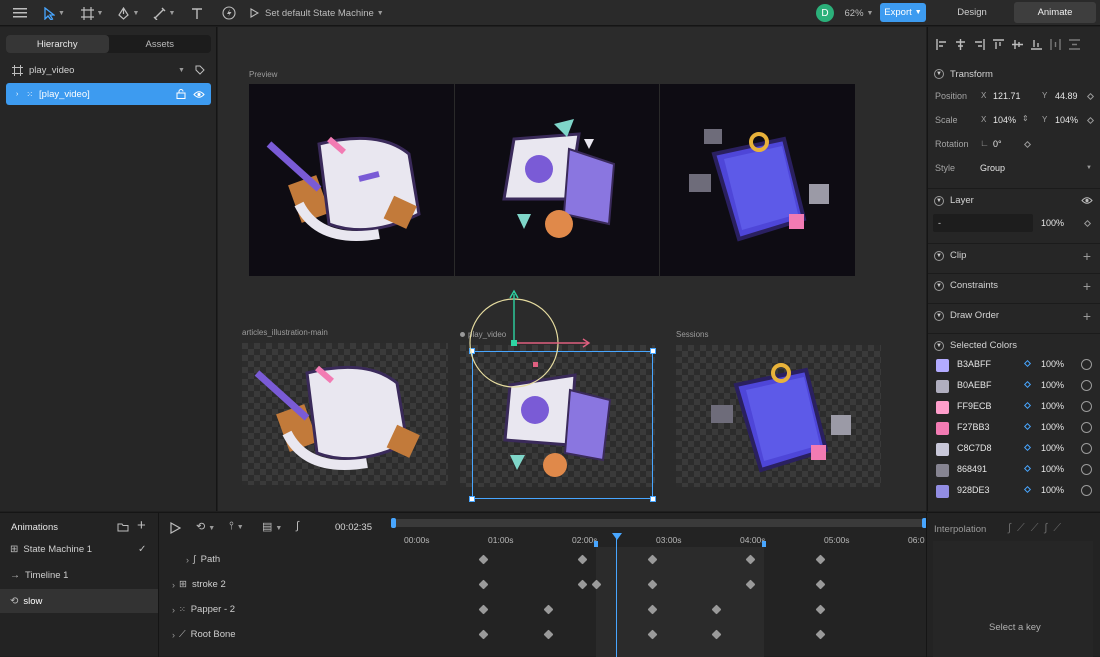 This screenshot has height=657, width=1100. I want to click on constraints-section-header: ▼ Constraints +, so click(1014, 285).